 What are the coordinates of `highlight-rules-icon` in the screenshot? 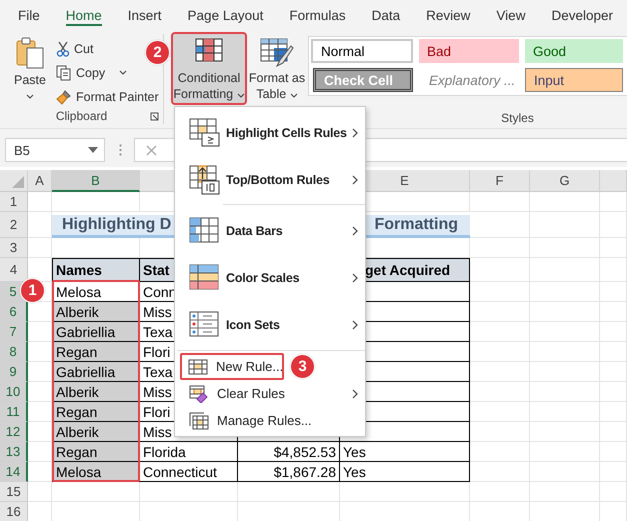 It's located at (205, 133).